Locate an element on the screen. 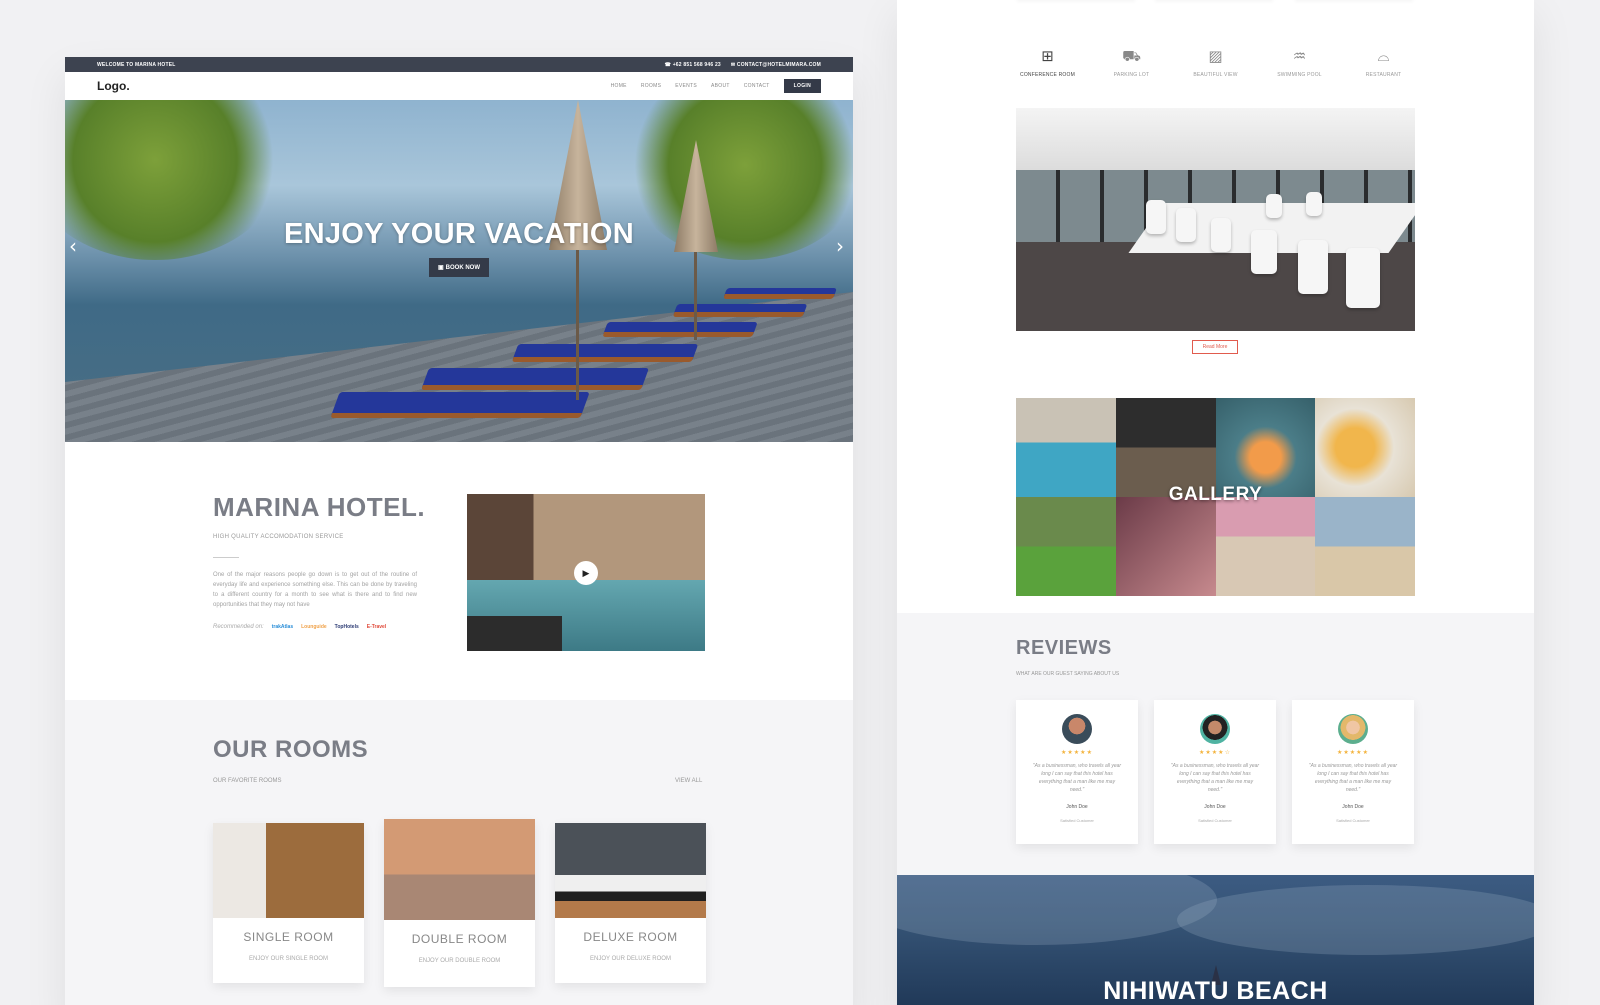  tab-label: RESTAURANT is located at coordinates (1383, 75).